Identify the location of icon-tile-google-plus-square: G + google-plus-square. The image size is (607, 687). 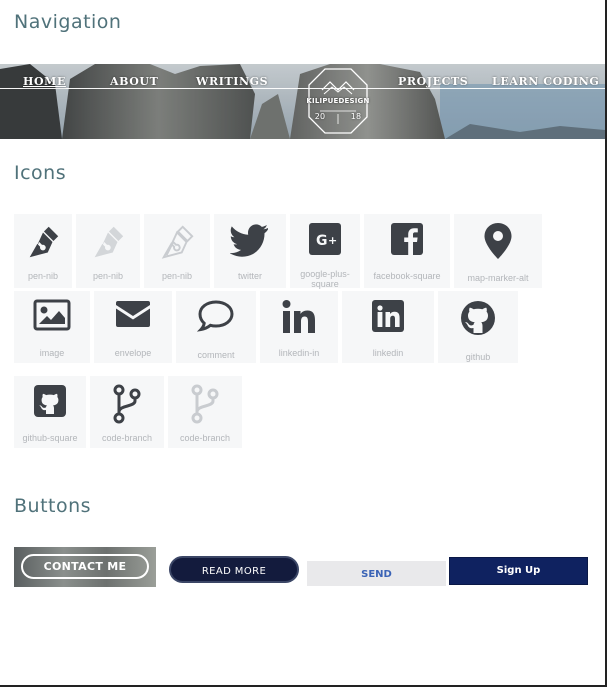
(325, 251).